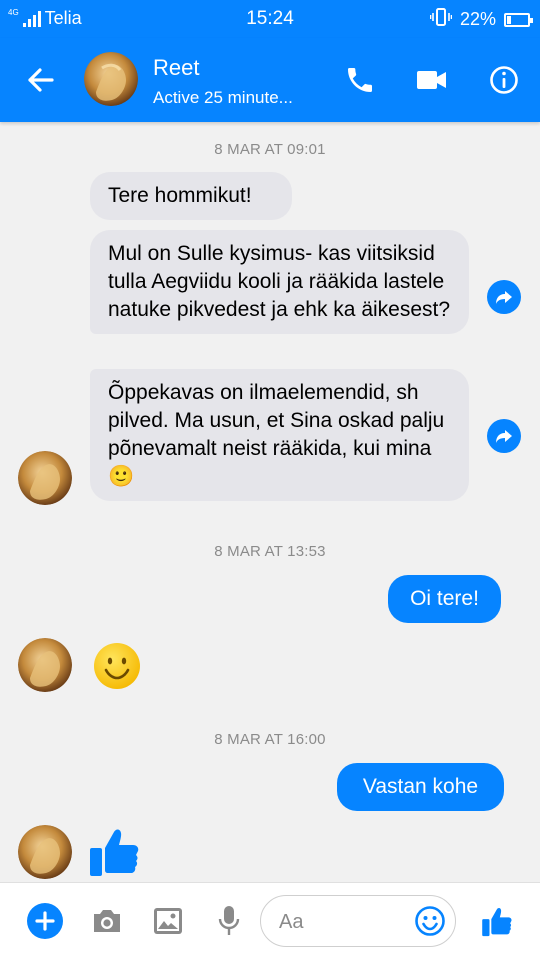 This screenshot has height=960, width=540. I want to click on arrow-left-icon, so click(41, 80).